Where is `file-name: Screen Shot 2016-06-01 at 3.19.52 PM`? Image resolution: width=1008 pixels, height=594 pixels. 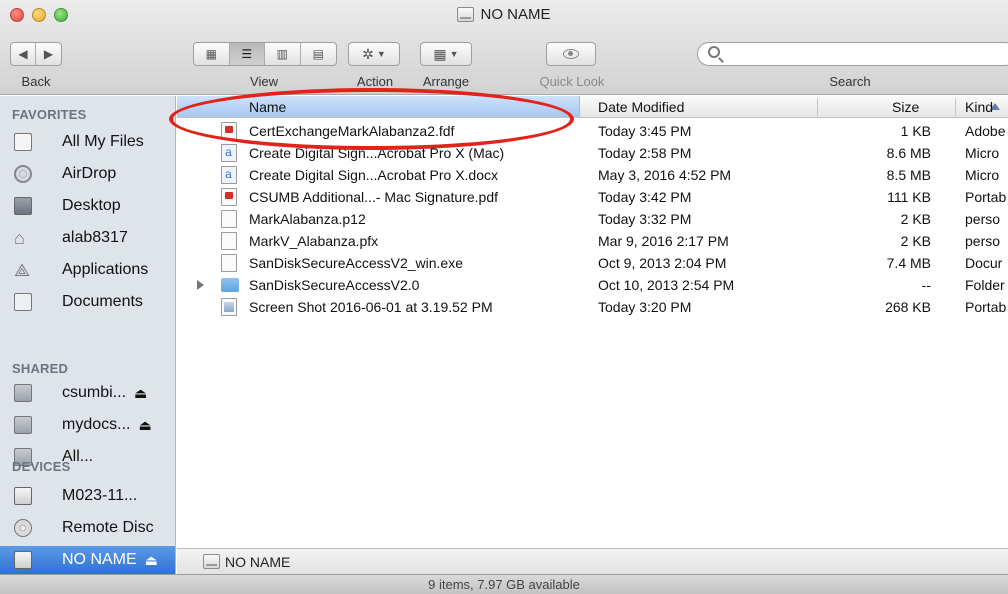
file-name: Screen Shot 2016-06-01 at 3.19.52 PM is located at coordinates (371, 307).